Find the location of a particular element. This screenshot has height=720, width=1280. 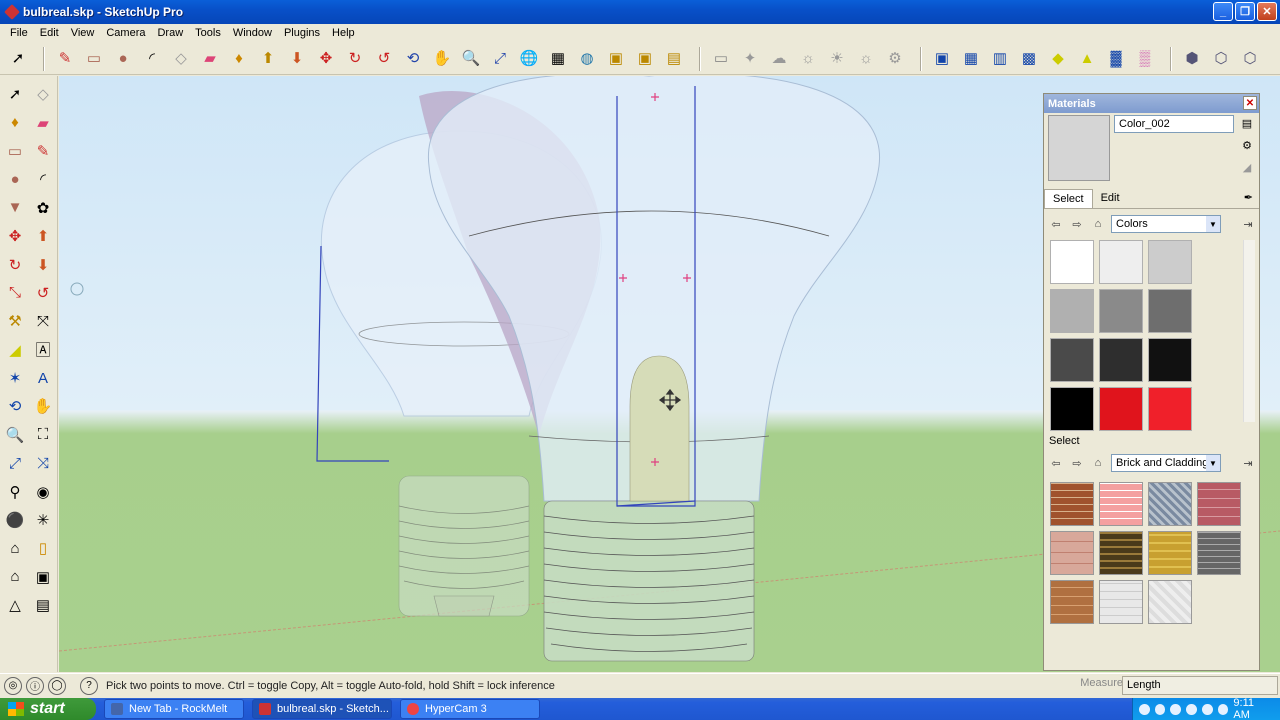

bluetooth-icon is located at coordinates (1144, 709).